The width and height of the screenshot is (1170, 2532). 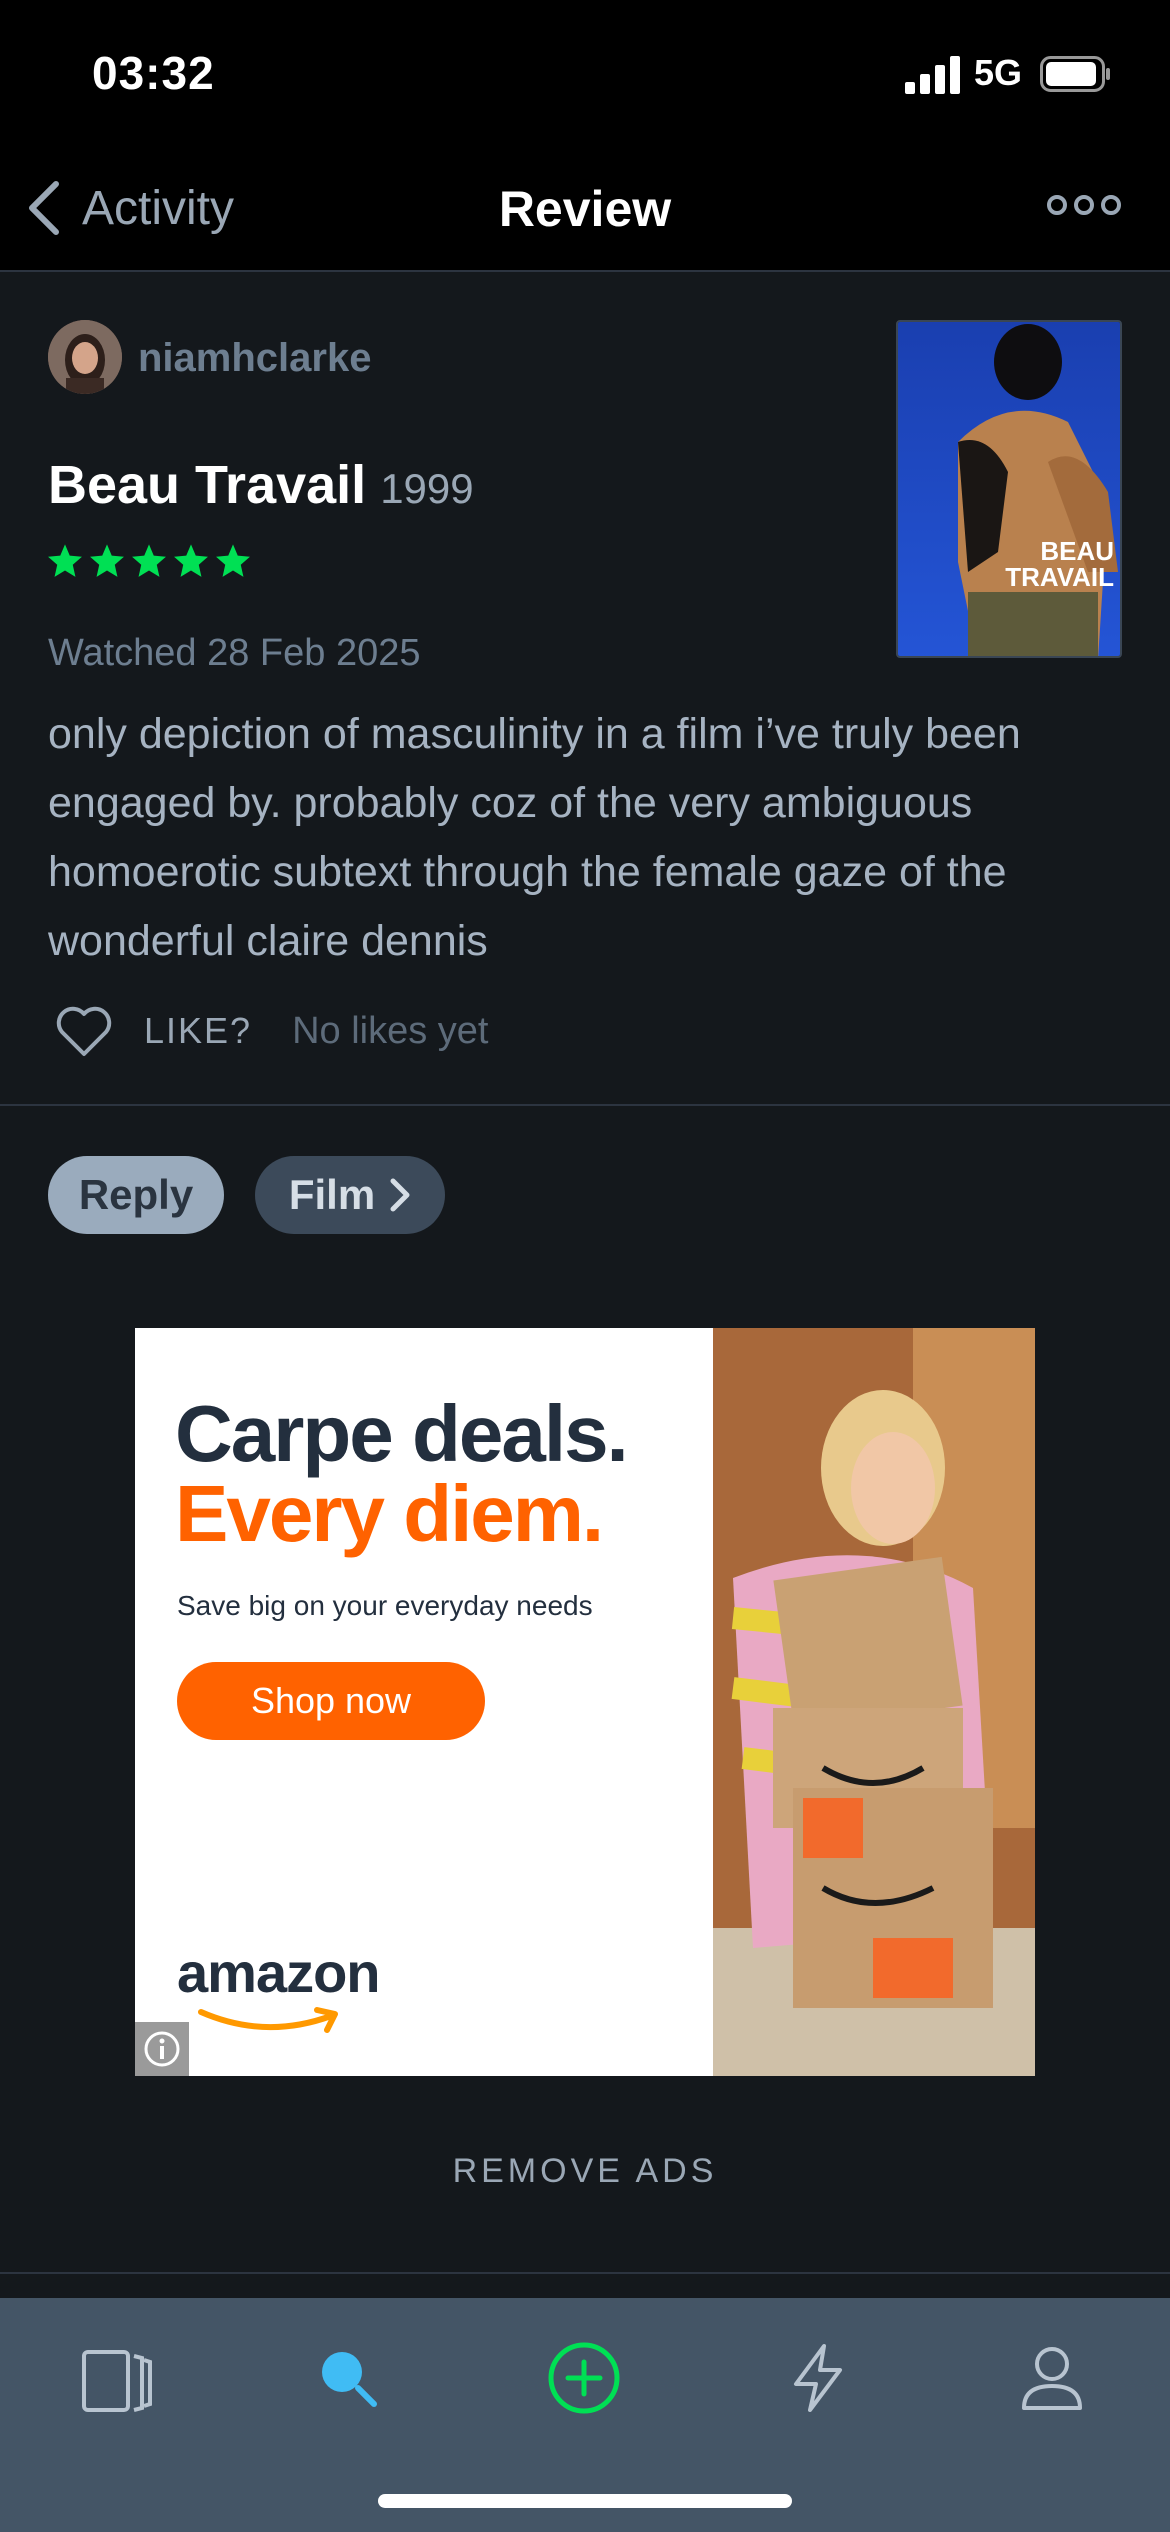 I want to click on activity-icon, so click(x=818, y=2378).